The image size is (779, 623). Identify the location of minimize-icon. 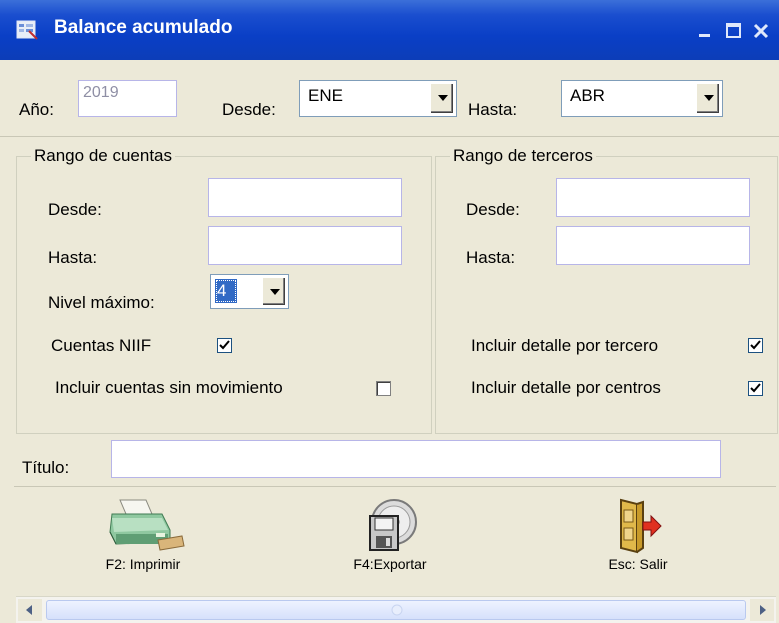
(706, 33).